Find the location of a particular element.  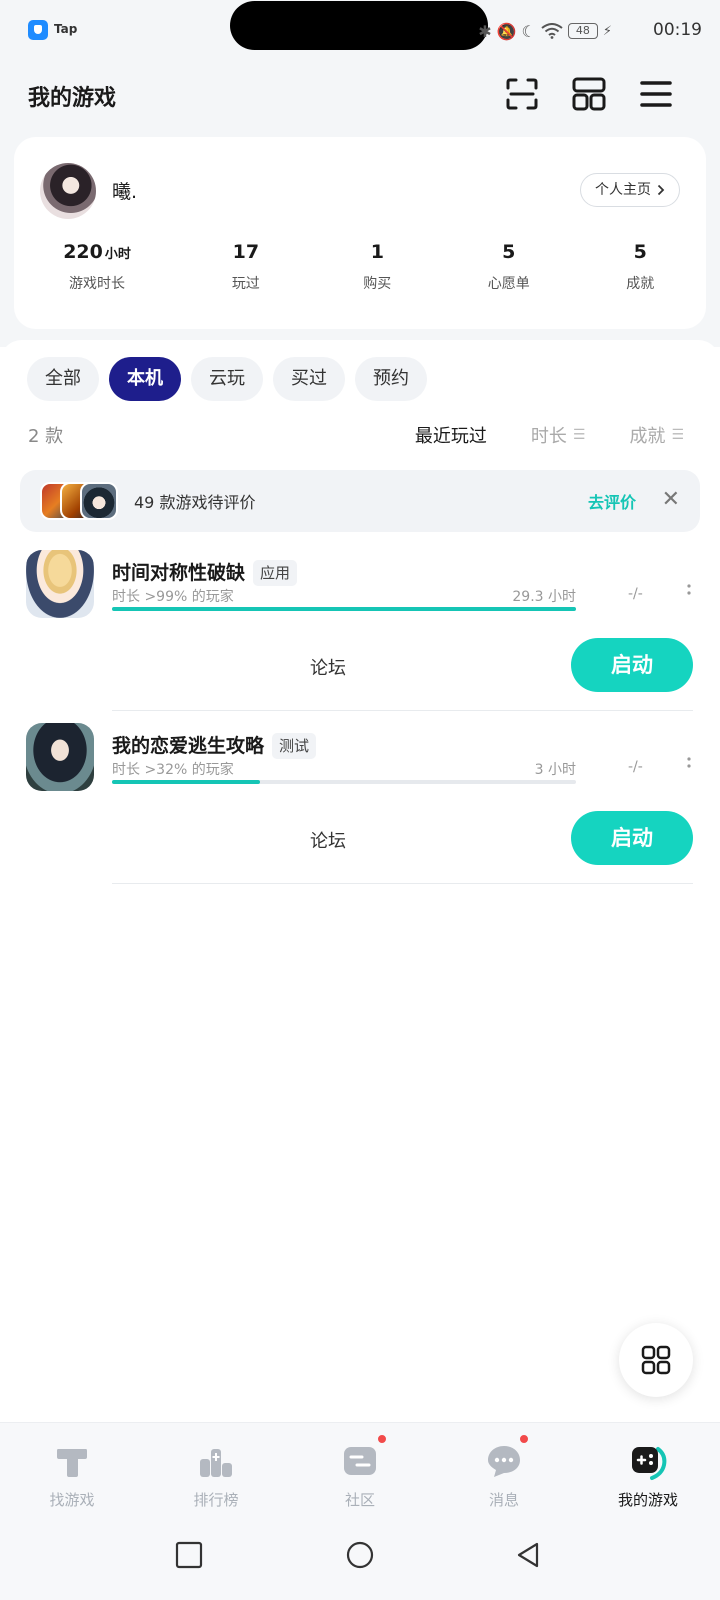

menu-icon is located at coordinates (656, 94).